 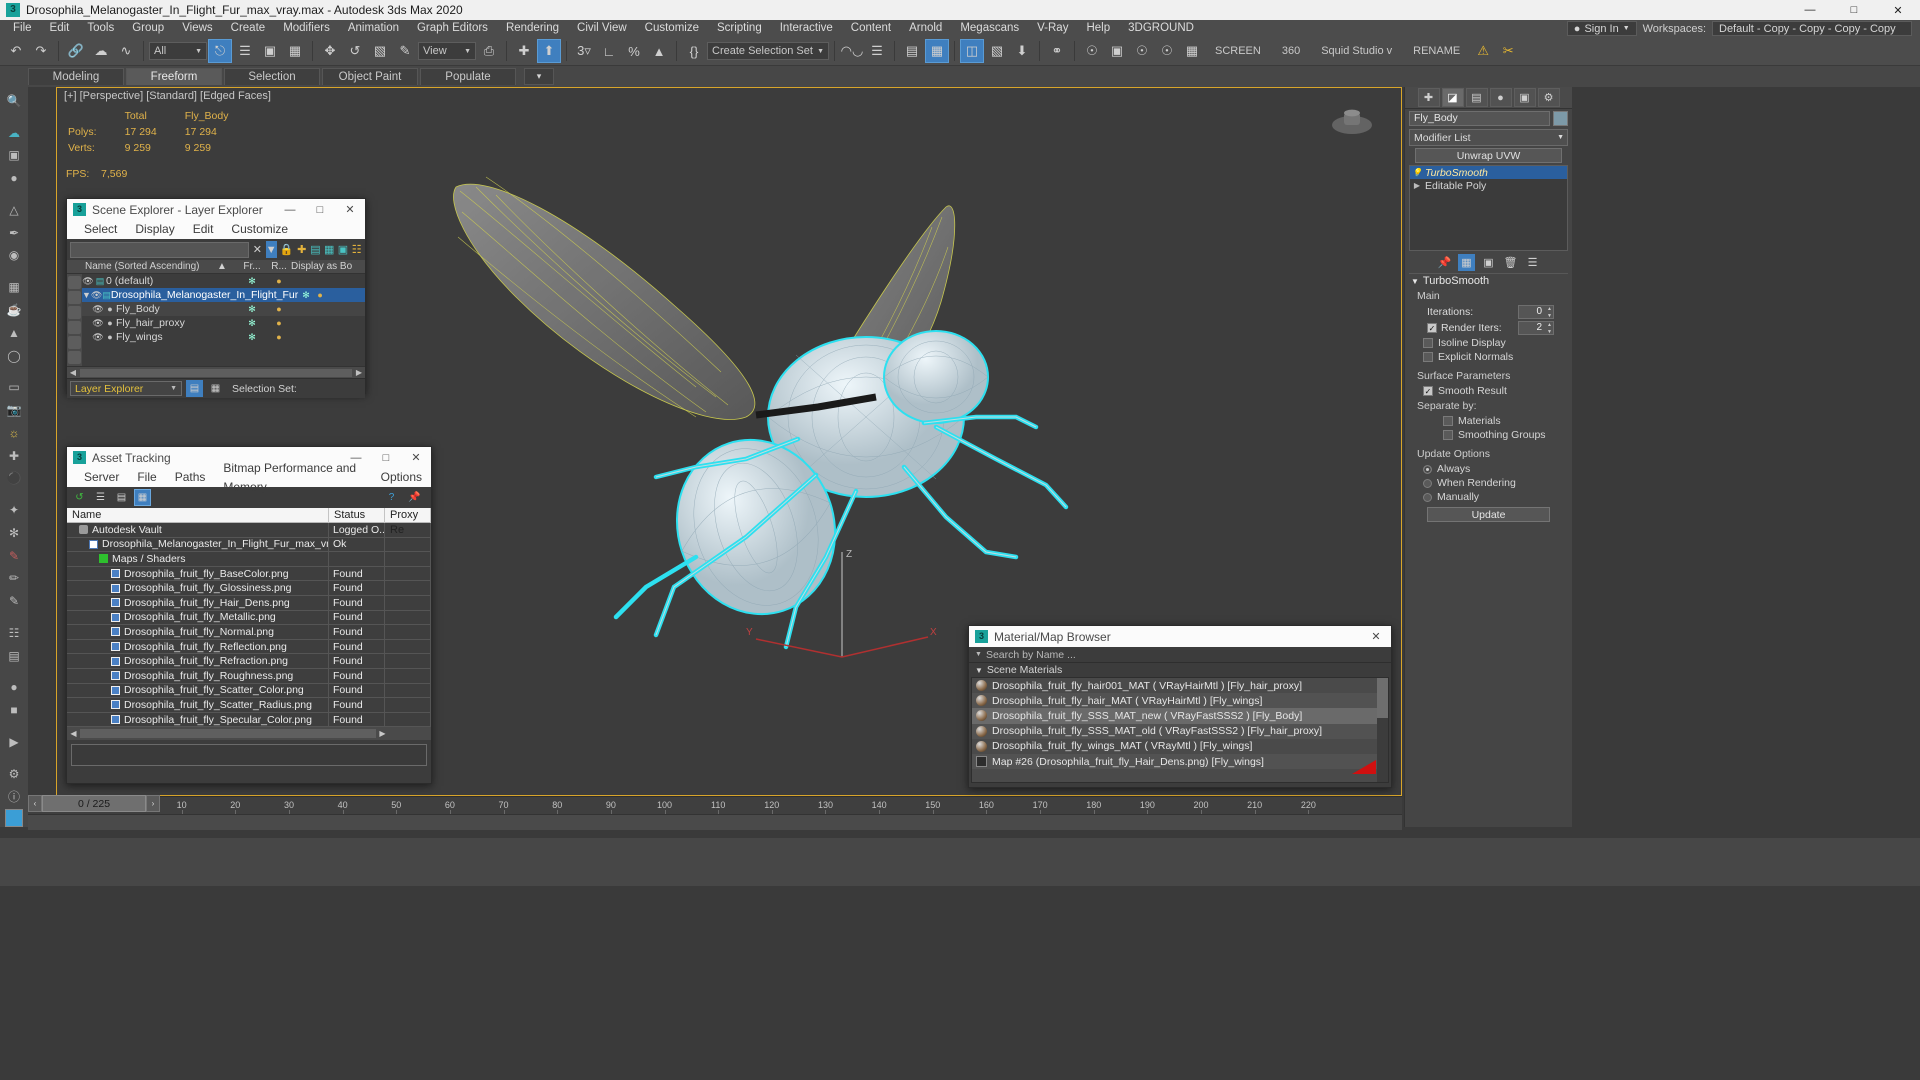 What do you see at coordinates (14, 478) in the screenshot?
I see `circle-icon: ⚫` at bounding box center [14, 478].